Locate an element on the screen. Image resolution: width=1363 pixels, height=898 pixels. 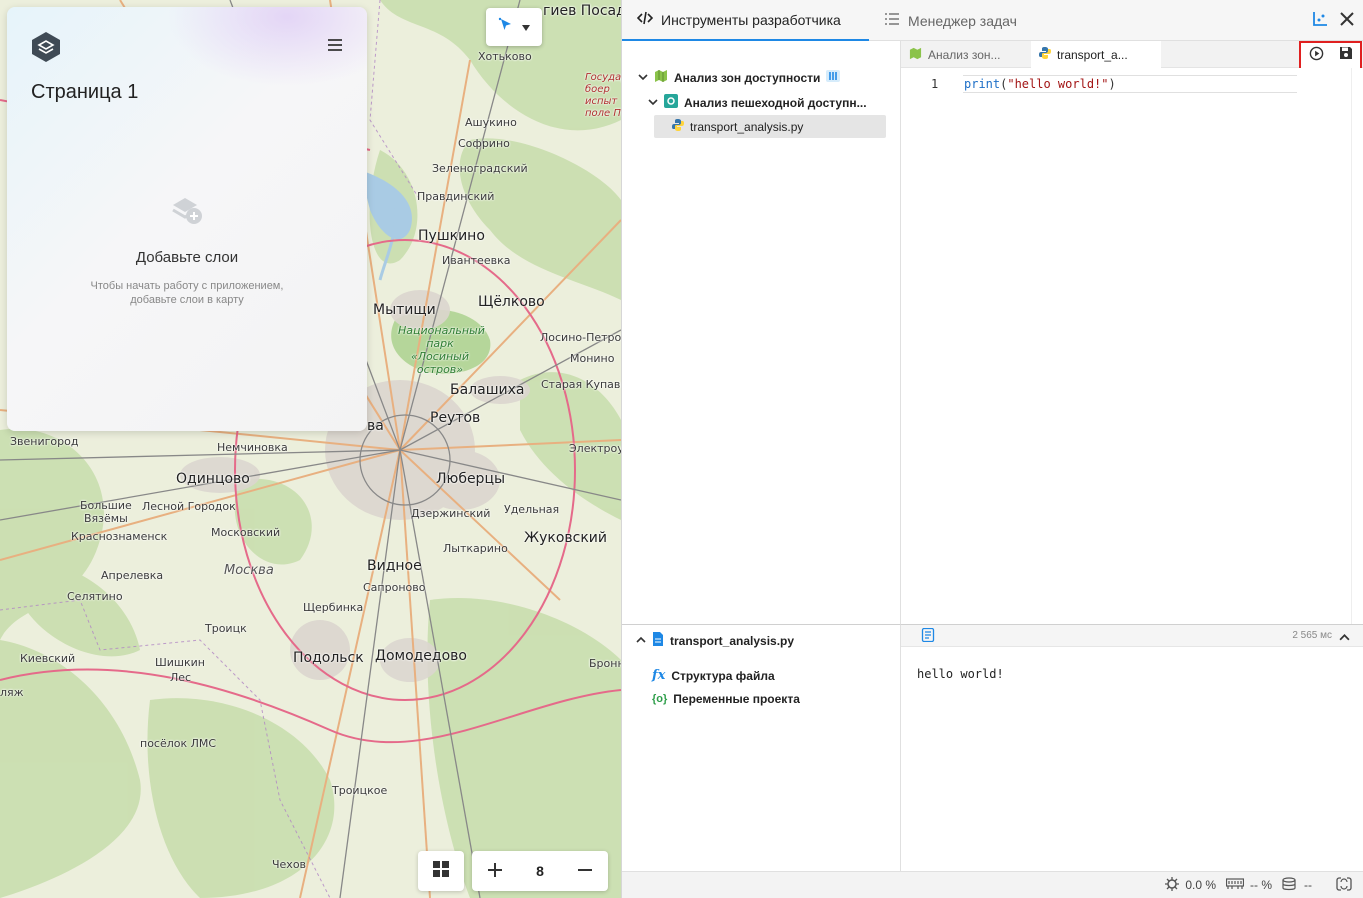
code-line: print("hello world!") is located at coordinates (1040, 84).